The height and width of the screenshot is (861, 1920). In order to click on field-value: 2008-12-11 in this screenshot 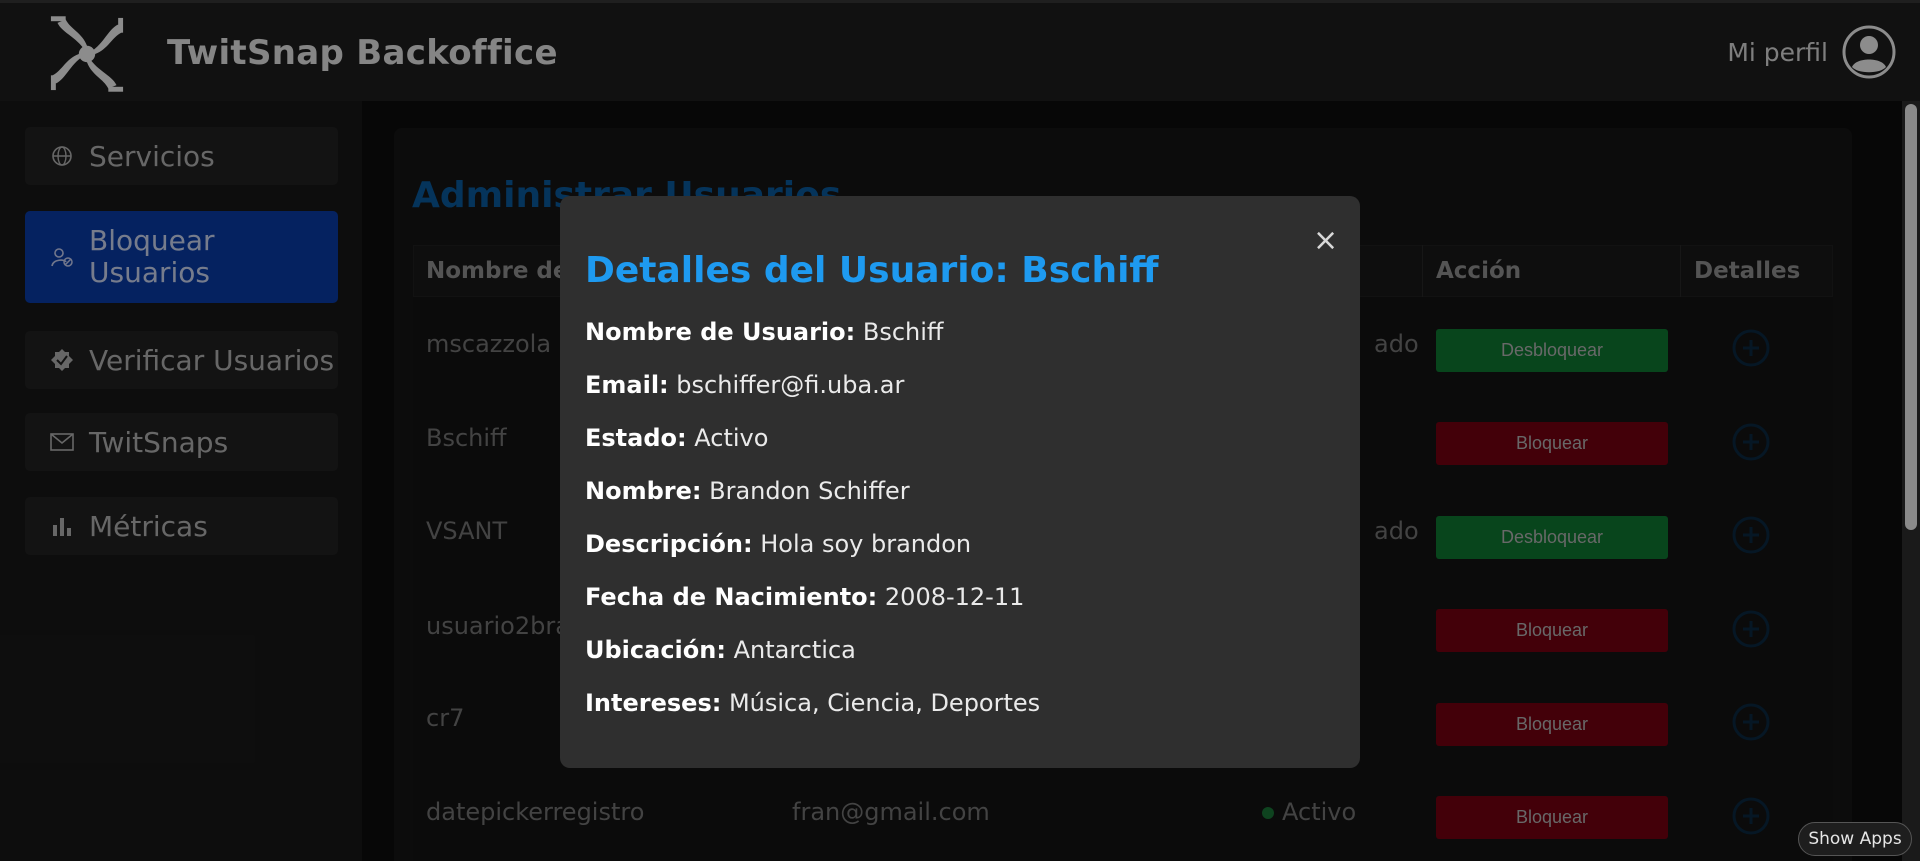, I will do `click(954, 597)`.